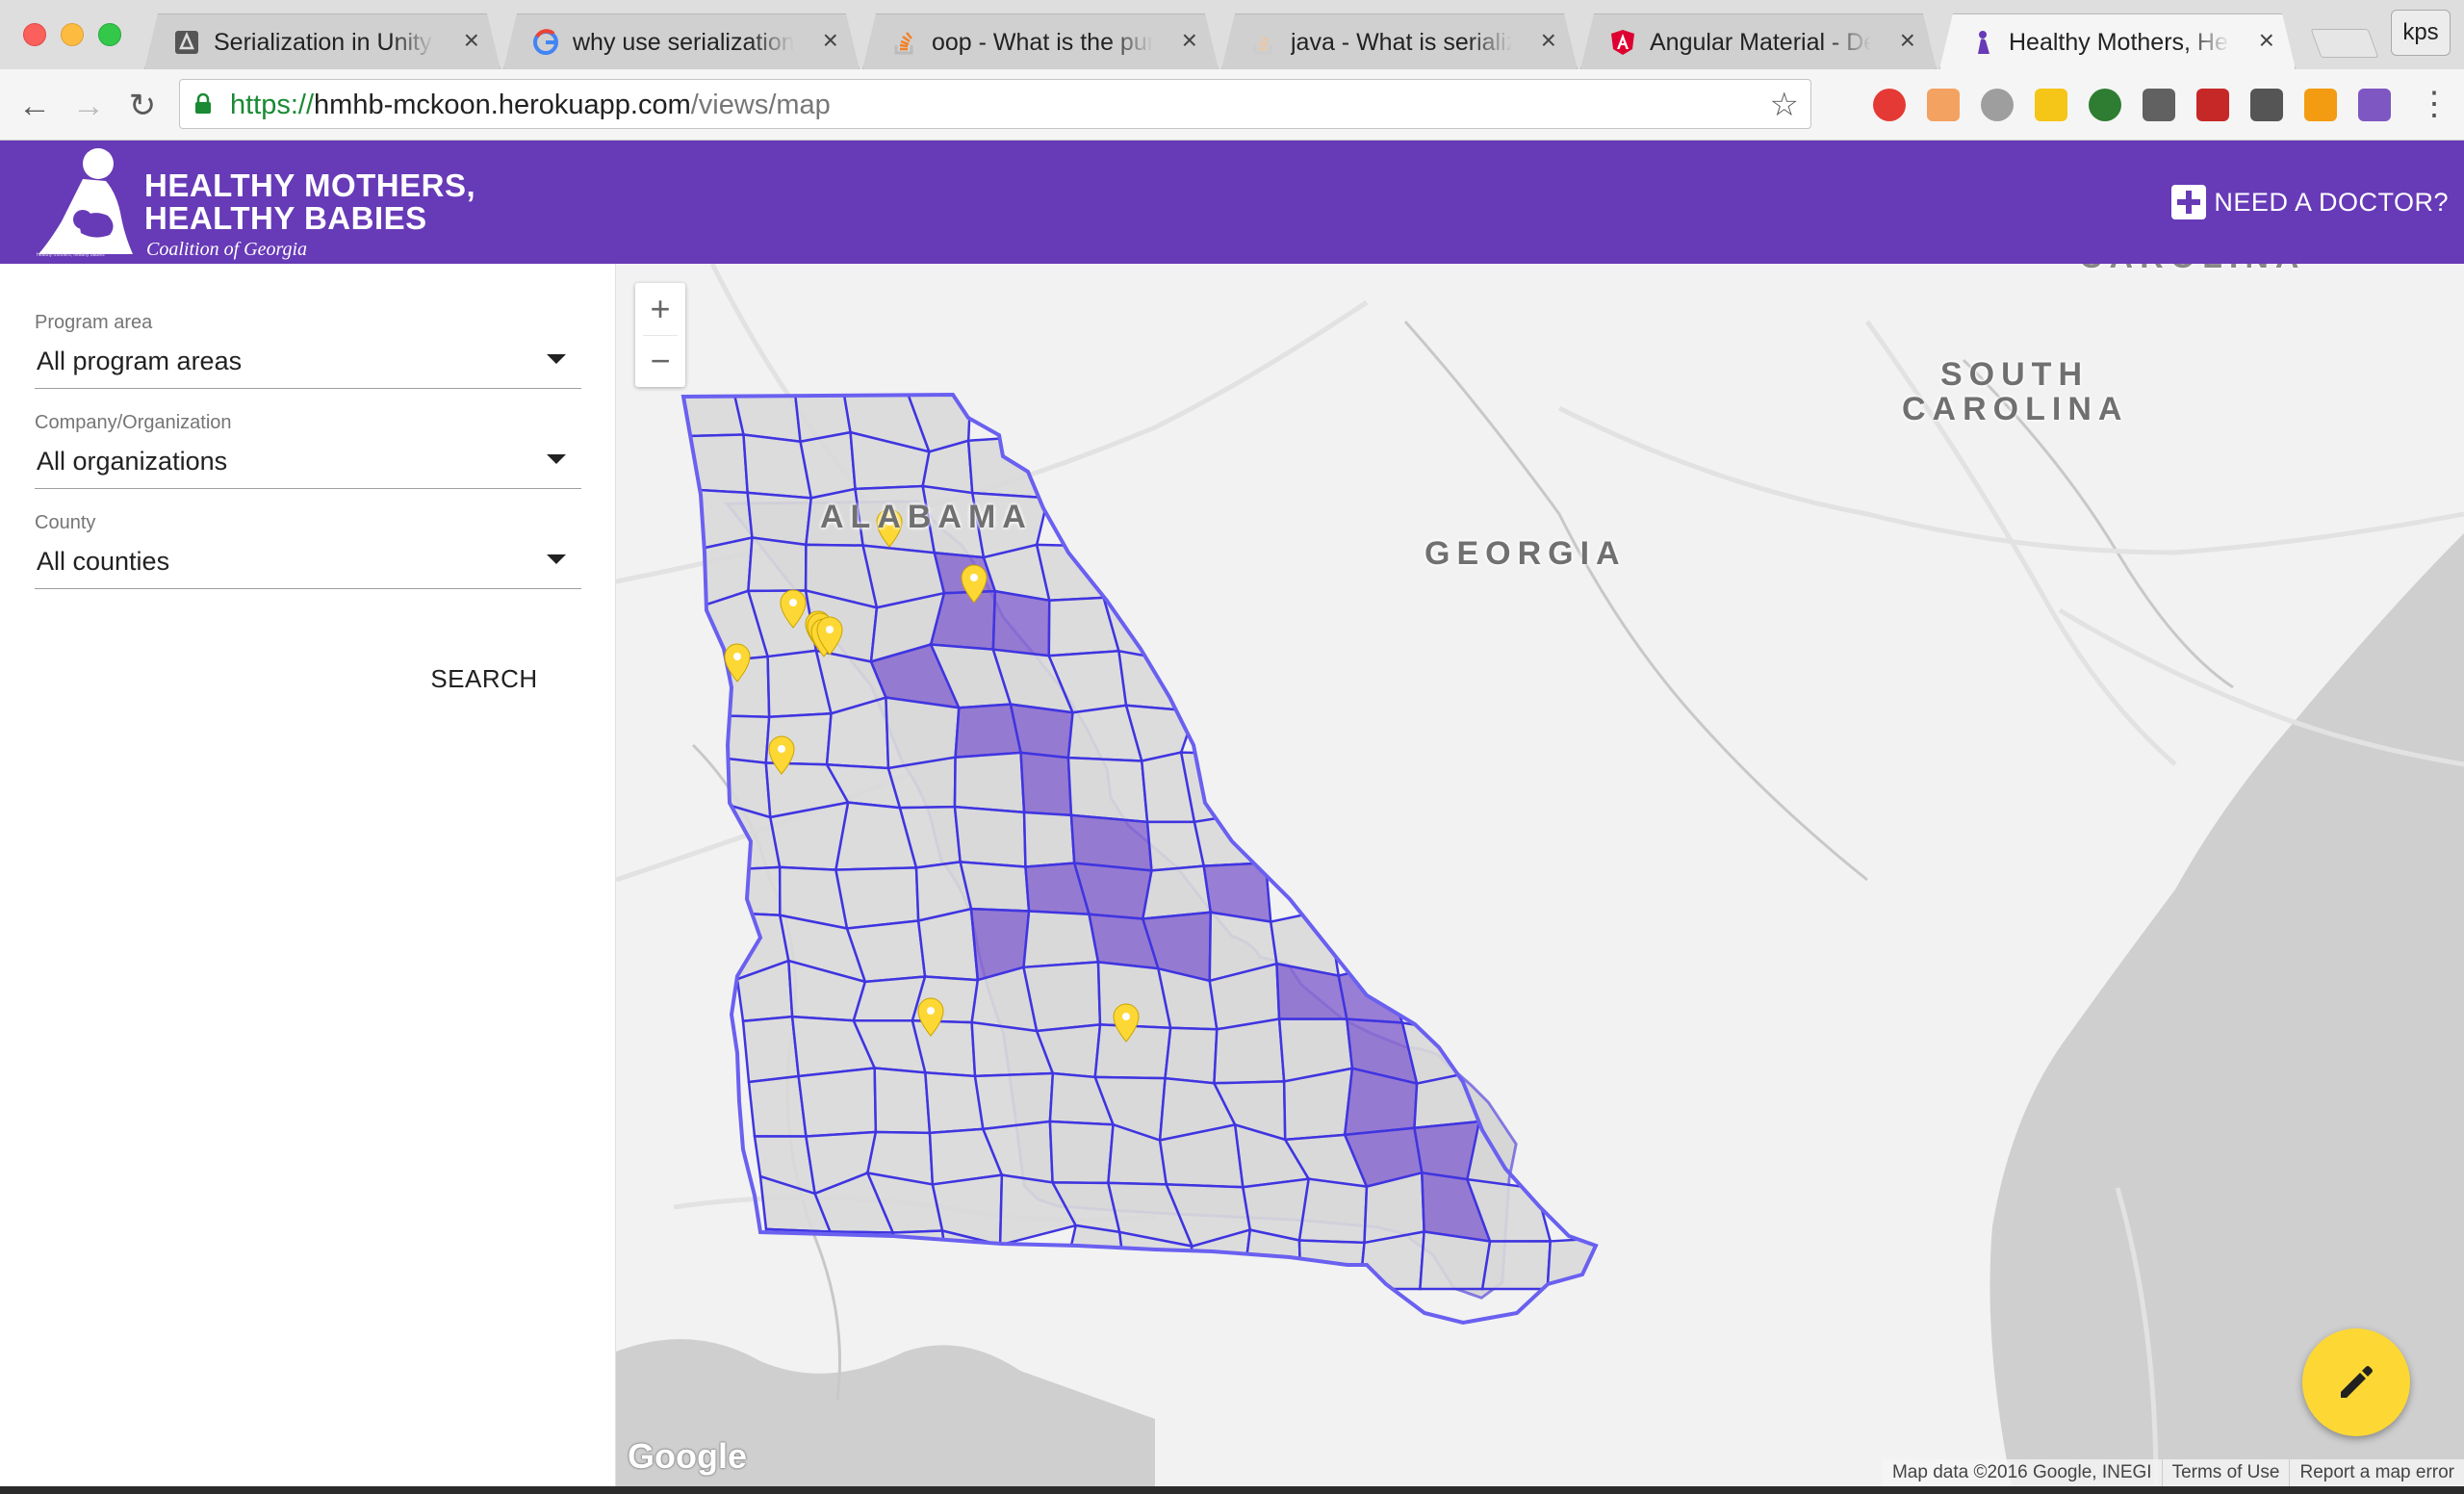  I want to click on minimize-window-button, so click(72, 34).